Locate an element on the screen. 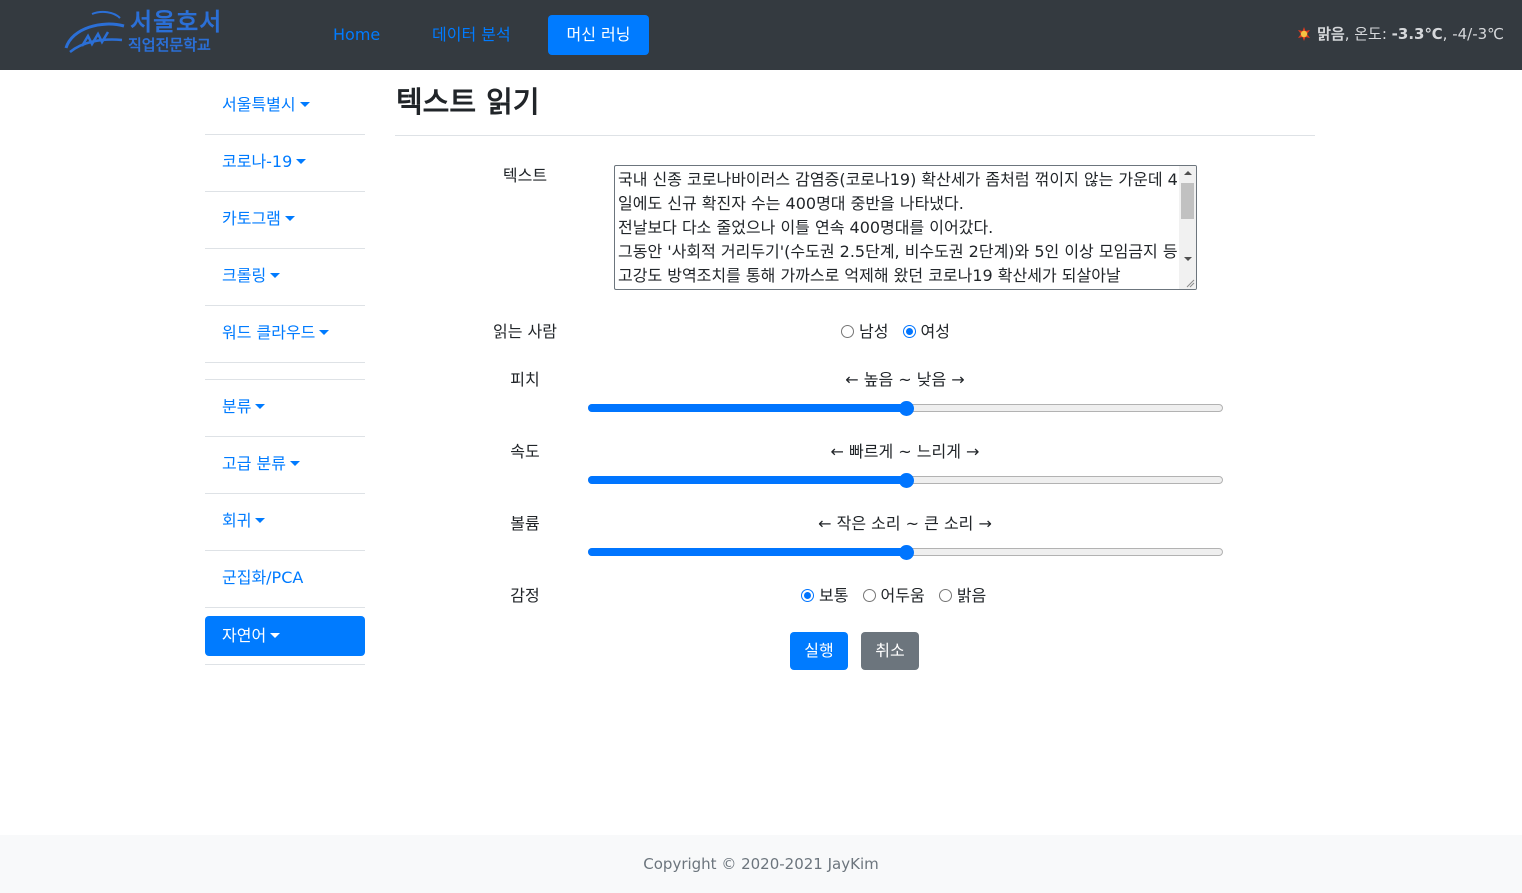  sidebar-item-clustering: 군집화/PCA is located at coordinates (285, 579).